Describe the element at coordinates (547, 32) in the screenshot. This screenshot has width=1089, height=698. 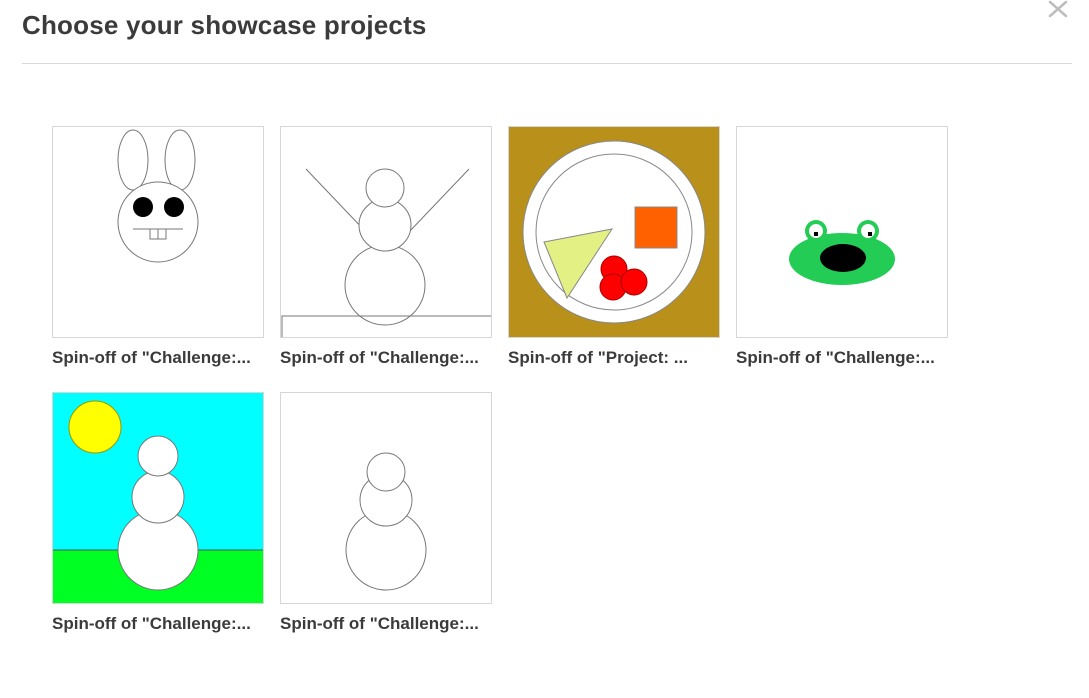
I see `dialog-header: Choose your showcase projects` at that location.